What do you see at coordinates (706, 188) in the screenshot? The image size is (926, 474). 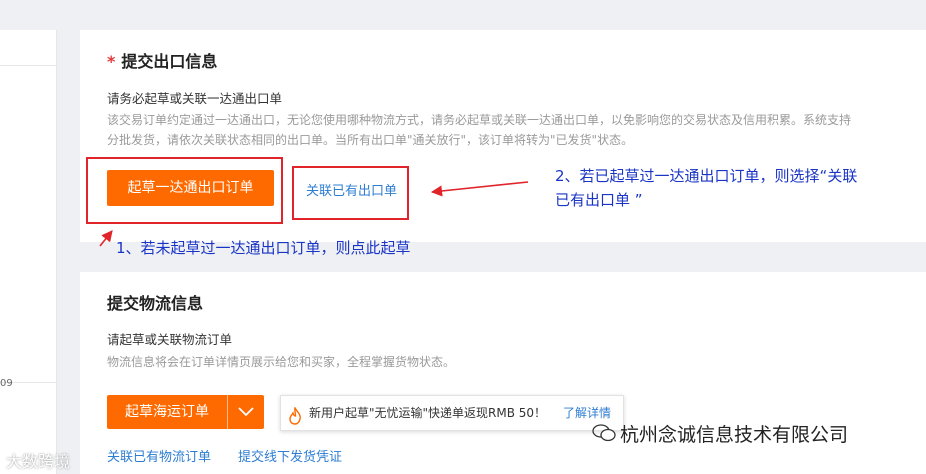 I see `annotation-note-2: 2、若已起草过一达通出口订单，则选择“关联 已有出口单 ”` at bounding box center [706, 188].